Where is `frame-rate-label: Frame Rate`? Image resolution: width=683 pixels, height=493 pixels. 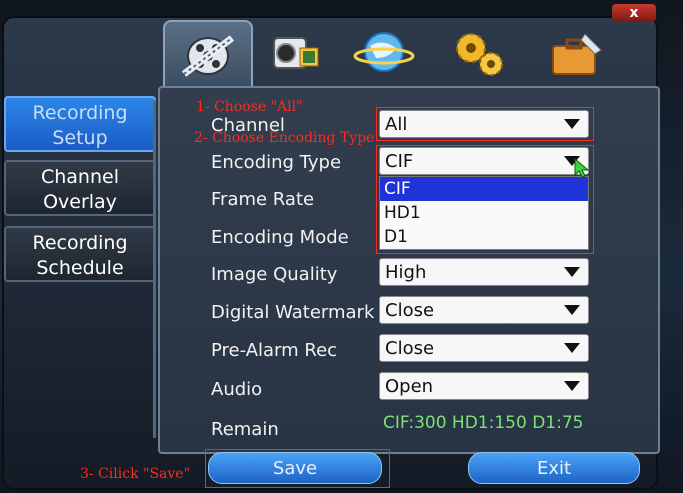 frame-rate-label: Frame Rate is located at coordinates (263, 199).